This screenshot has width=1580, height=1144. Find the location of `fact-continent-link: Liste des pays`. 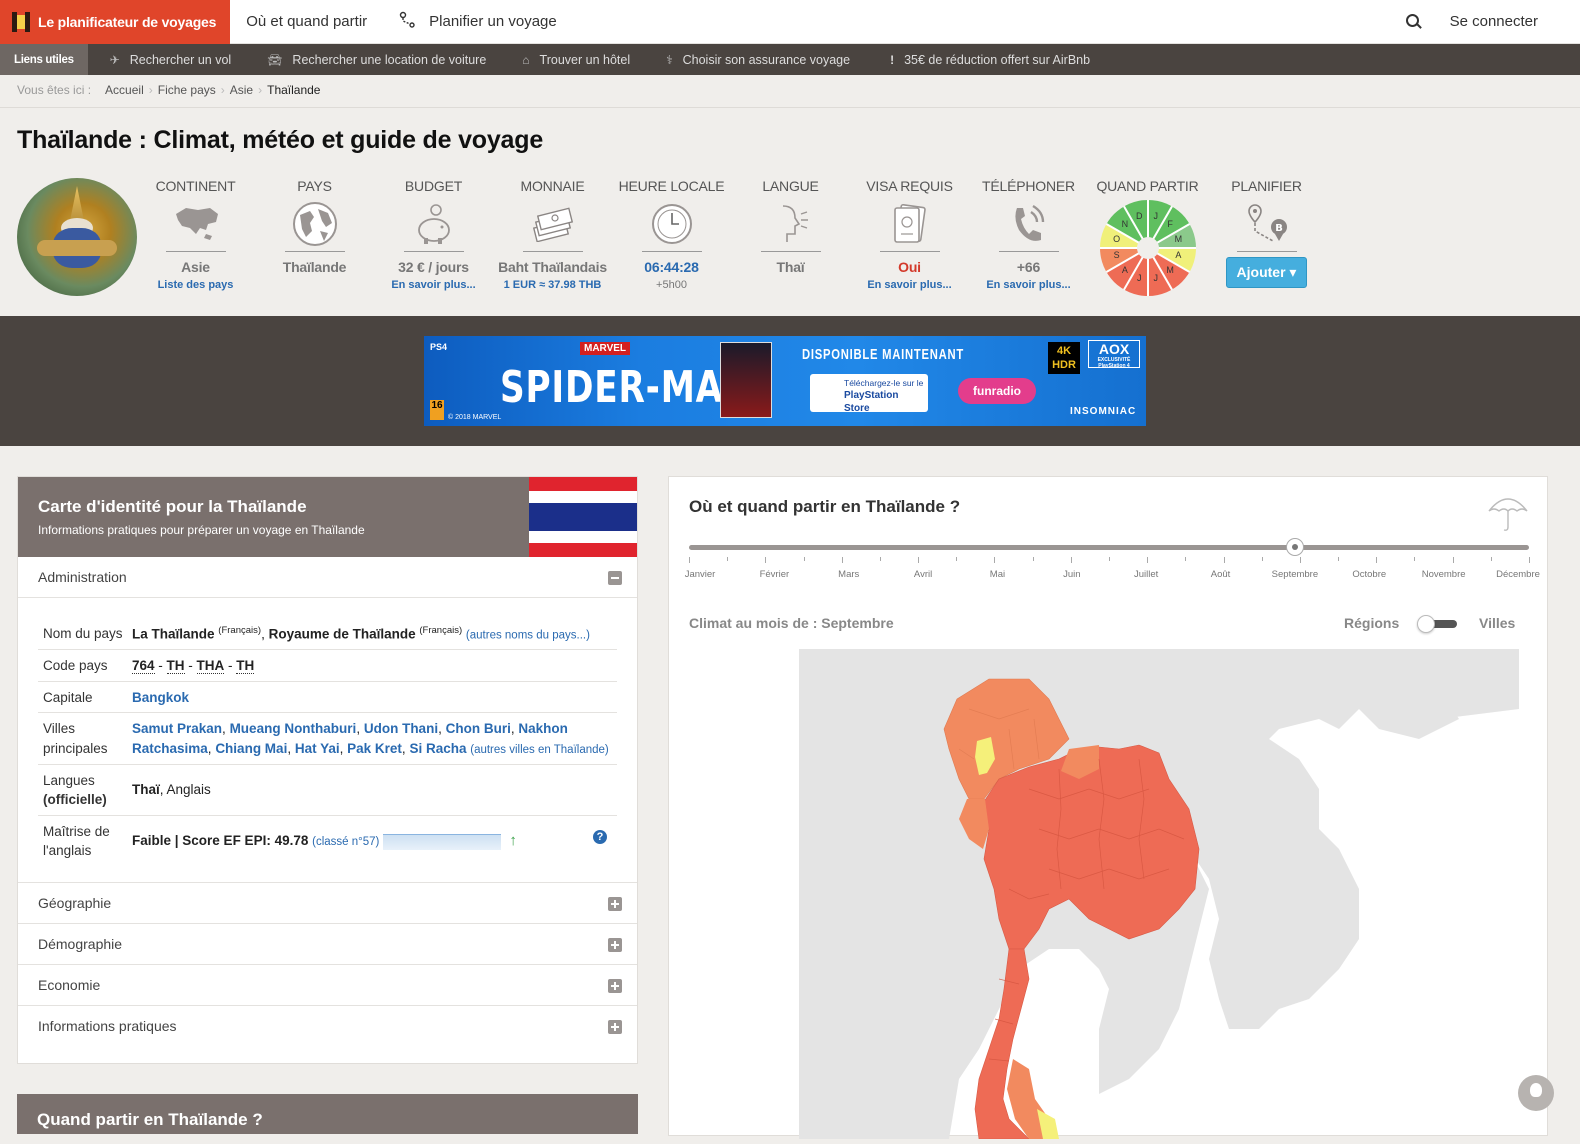

fact-continent-link: Liste des pays is located at coordinates (196, 285).